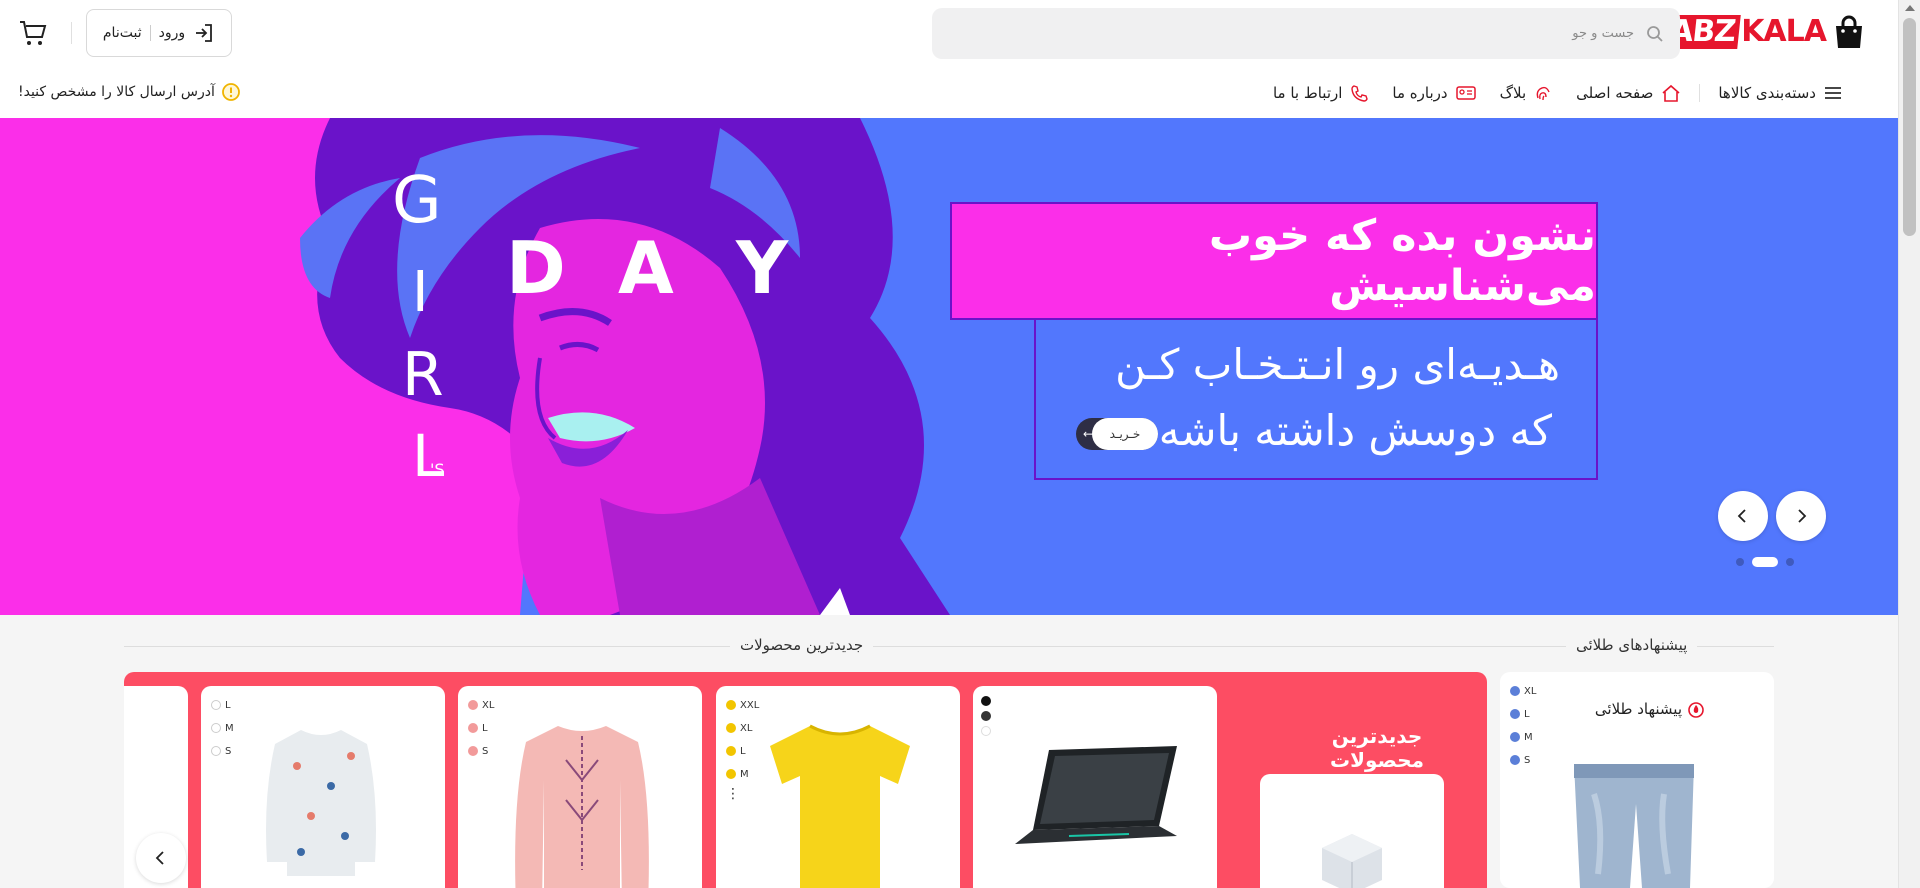 Image resolution: width=1920 pixels, height=888 pixels. Describe the element at coordinates (1095, 787) in the screenshot. I see `product-card` at that location.